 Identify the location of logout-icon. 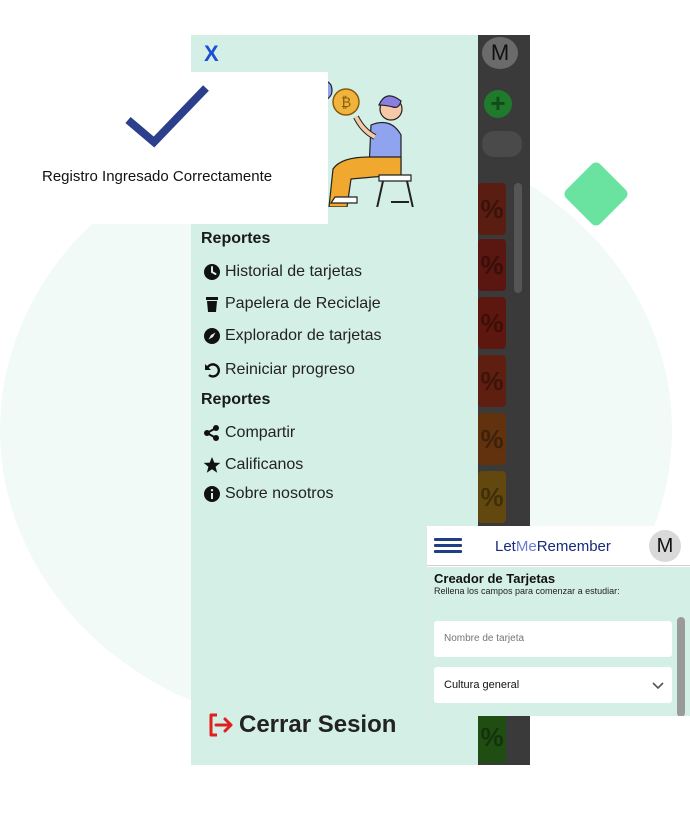
(221, 725).